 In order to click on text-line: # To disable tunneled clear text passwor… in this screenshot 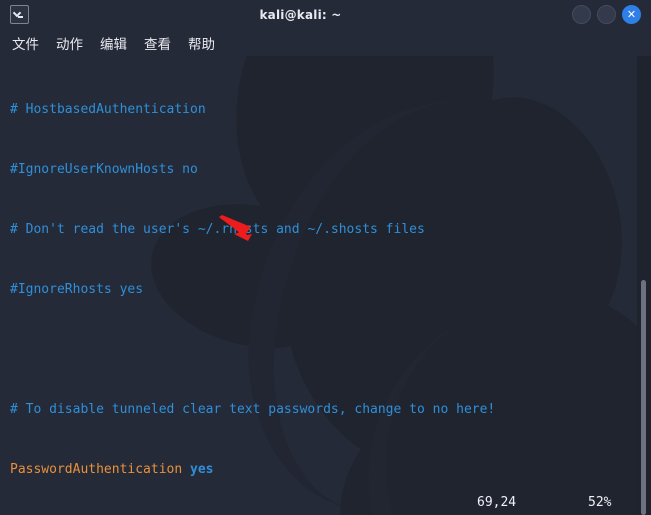, I will do `click(330, 410)`.